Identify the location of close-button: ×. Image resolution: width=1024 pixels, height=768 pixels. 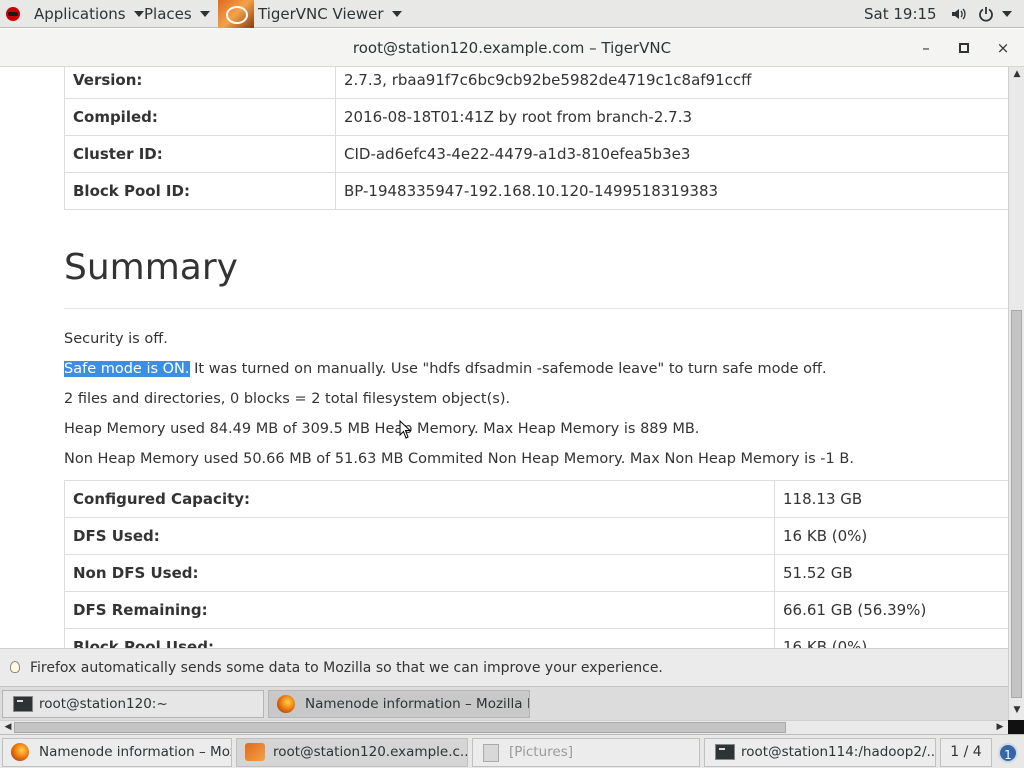
(1003, 48).